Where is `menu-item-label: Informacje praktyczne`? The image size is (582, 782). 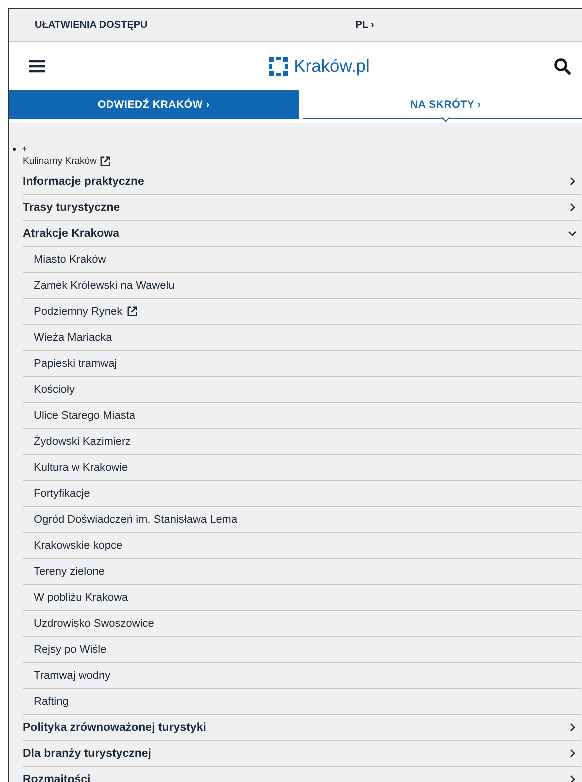 menu-item-label: Informacje praktyczne is located at coordinates (83, 182).